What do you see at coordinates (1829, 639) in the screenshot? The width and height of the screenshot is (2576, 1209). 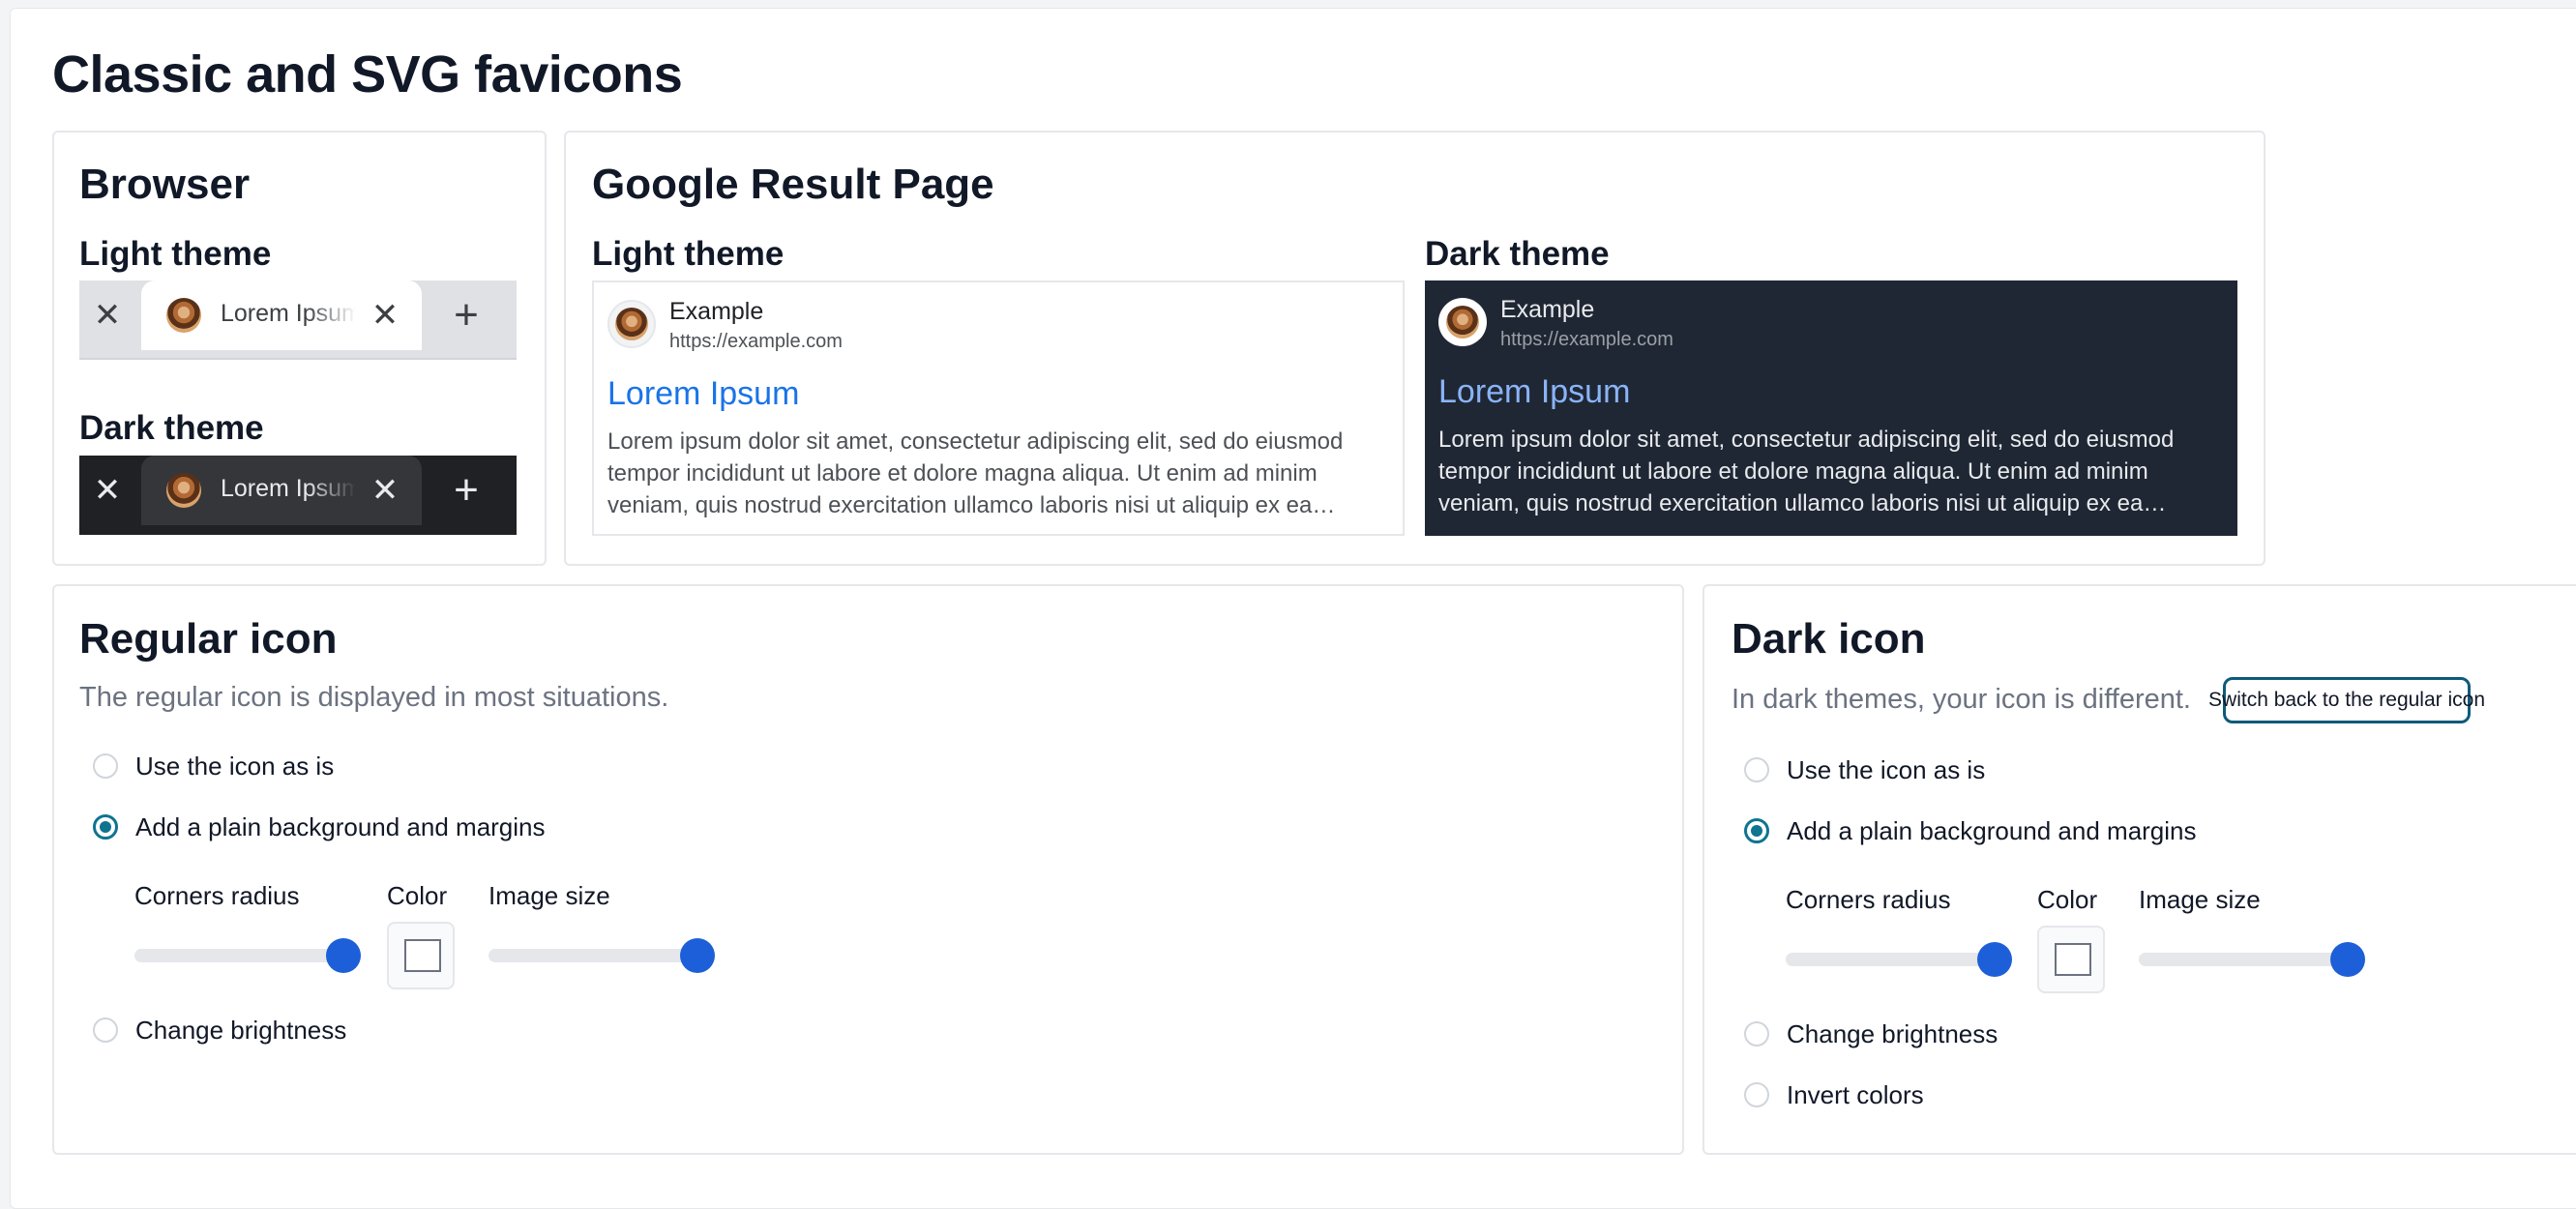 I see `dark-title: Dark icon` at bounding box center [1829, 639].